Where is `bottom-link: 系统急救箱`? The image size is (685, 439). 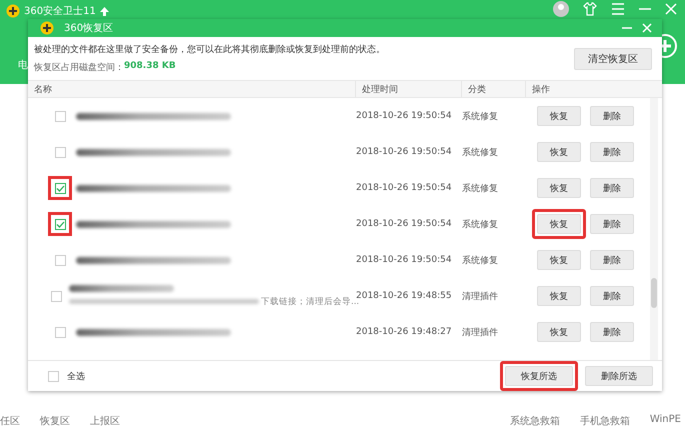 bottom-link: 系统急救箱 is located at coordinates (535, 421).